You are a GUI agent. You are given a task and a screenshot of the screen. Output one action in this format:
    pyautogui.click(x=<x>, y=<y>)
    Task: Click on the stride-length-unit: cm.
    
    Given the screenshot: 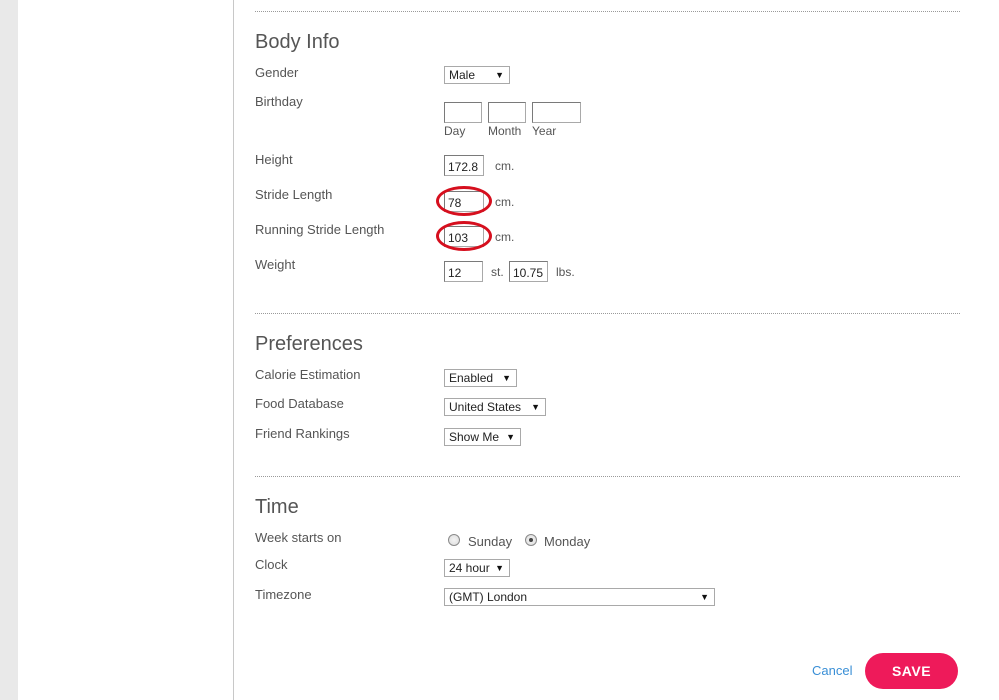 What is the action you would take?
    pyautogui.click(x=505, y=202)
    